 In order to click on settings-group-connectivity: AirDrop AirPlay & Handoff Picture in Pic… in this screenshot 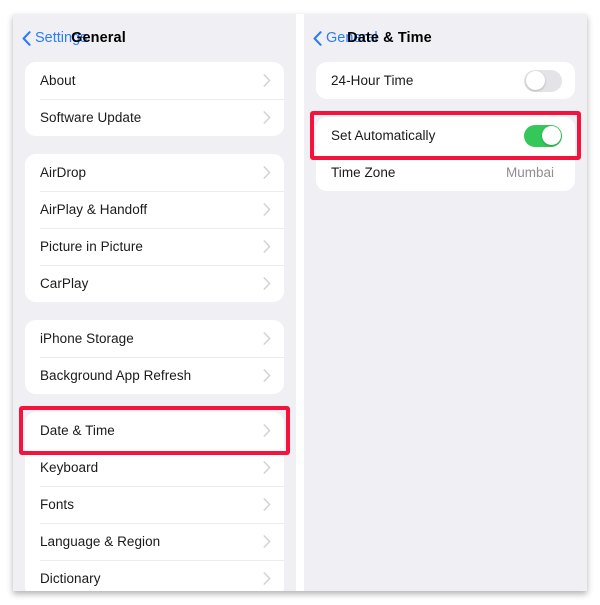, I will do `click(154, 228)`.